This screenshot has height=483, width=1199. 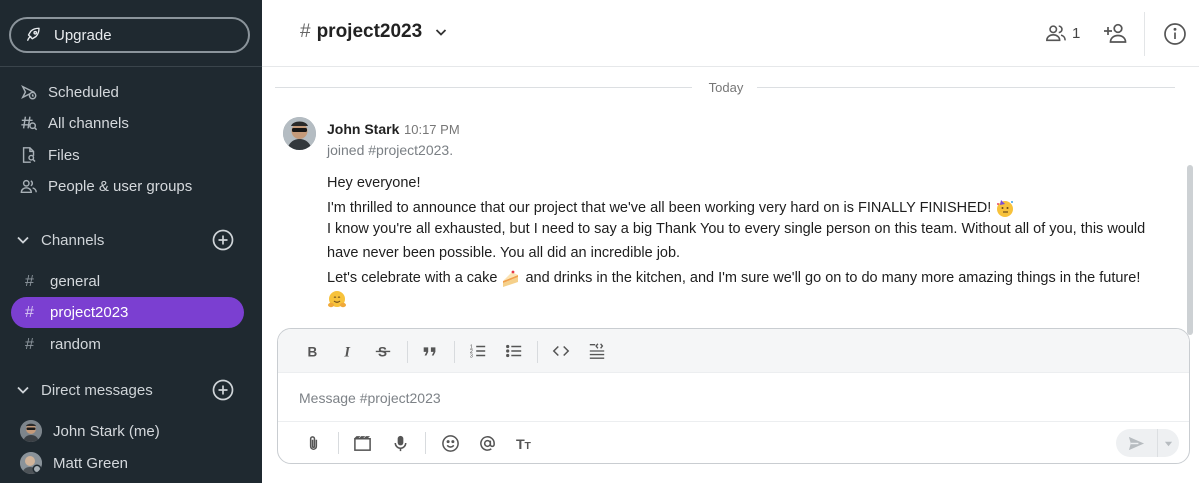 What do you see at coordinates (1056, 33) in the screenshot?
I see `members-icon` at bounding box center [1056, 33].